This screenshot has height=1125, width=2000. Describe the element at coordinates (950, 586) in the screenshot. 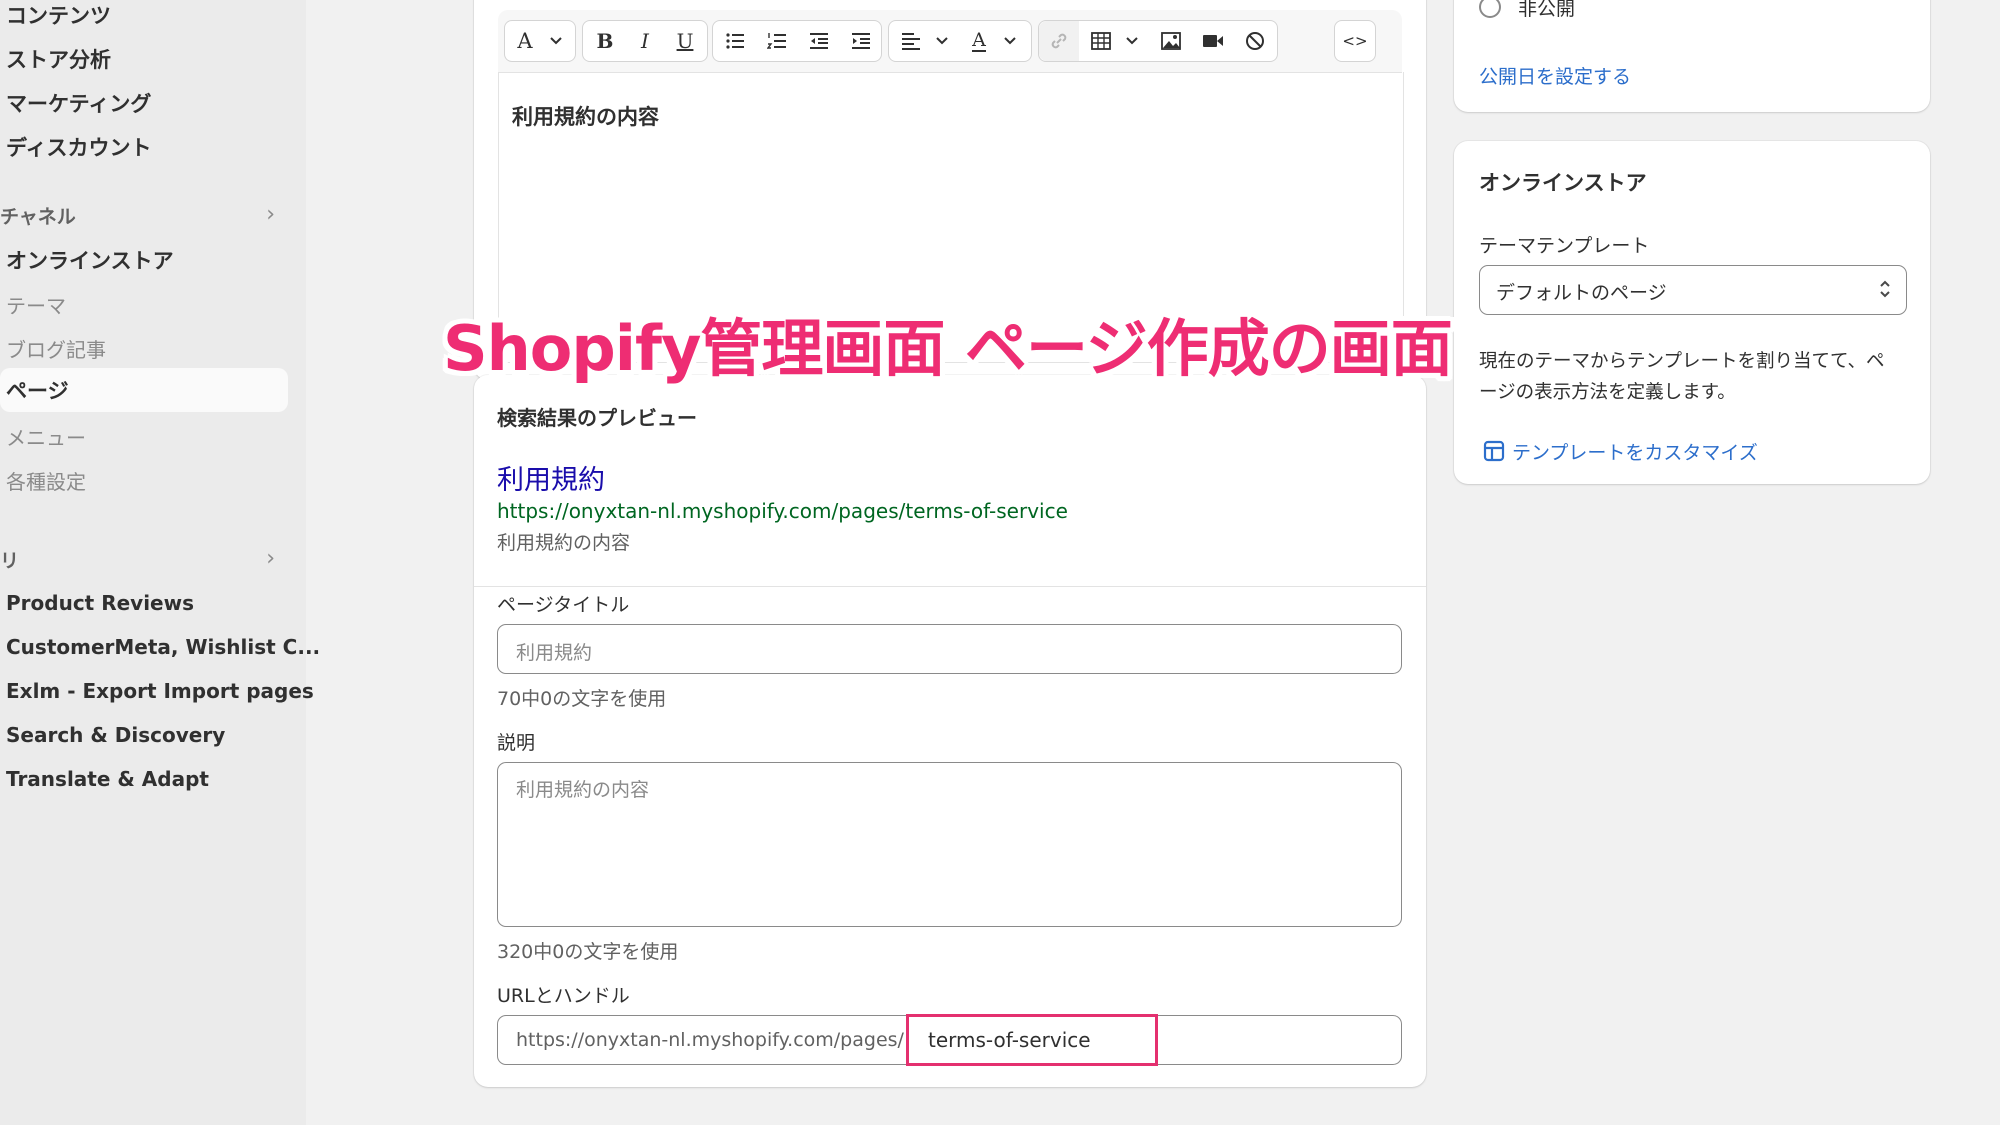

I see `divider` at that location.